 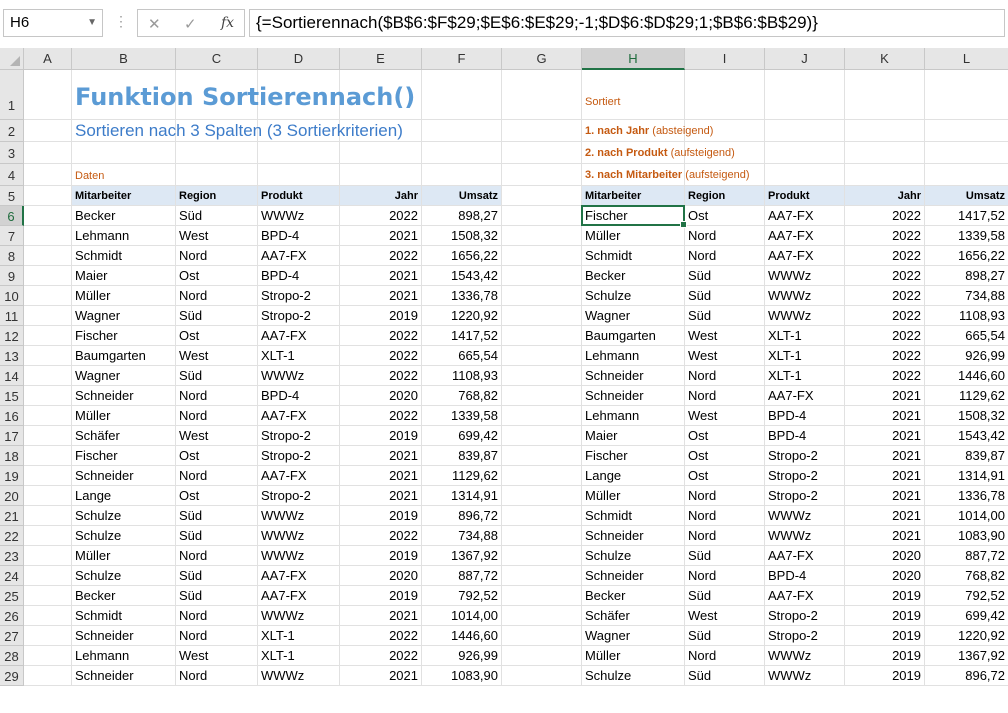 What do you see at coordinates (12, 656) in the screenshot?
I see `row-header-28: 28` at bounding box center [12, 656].